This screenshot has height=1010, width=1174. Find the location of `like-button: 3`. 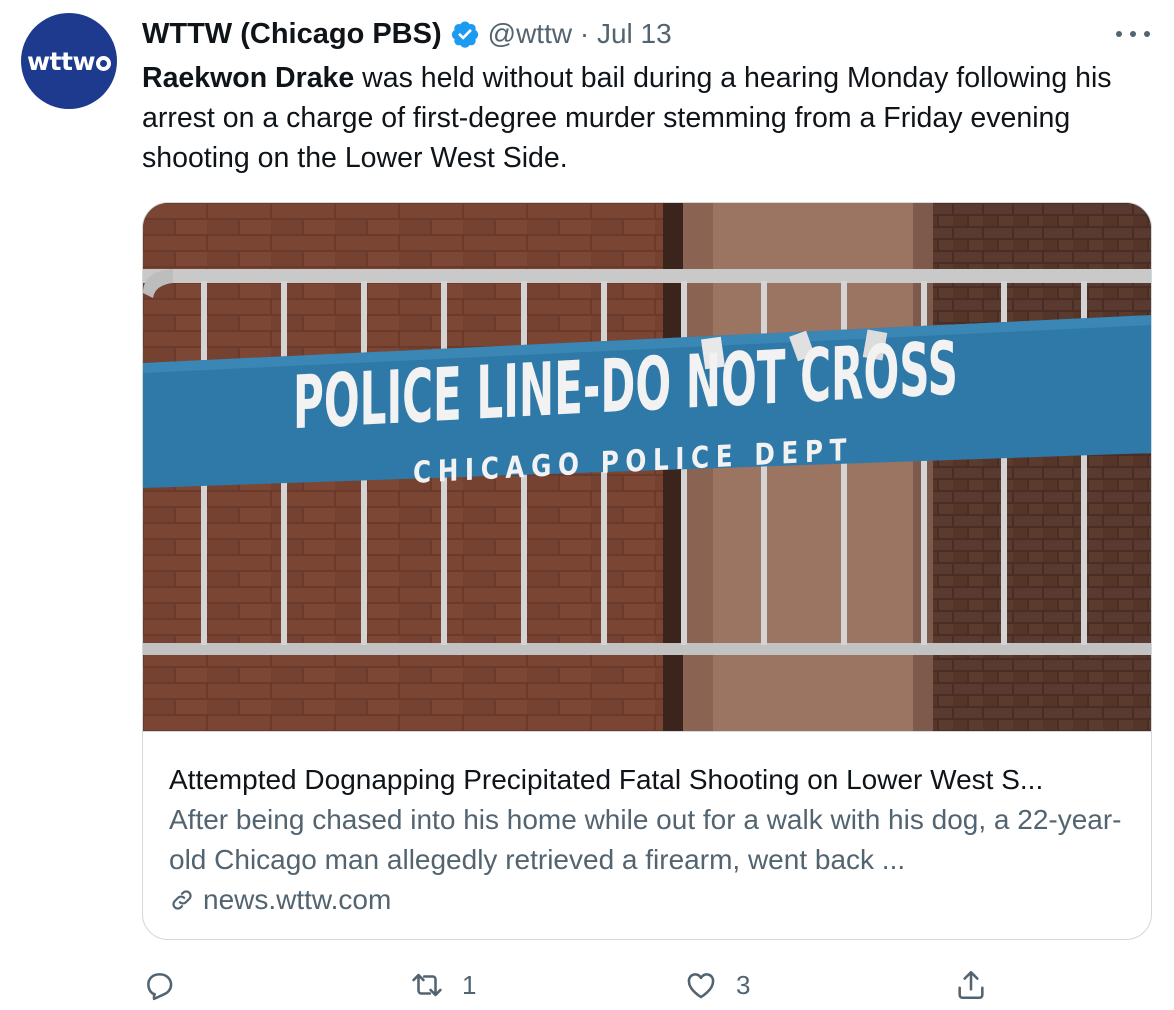

like-button: 3 is located at coordinates (717, 985).